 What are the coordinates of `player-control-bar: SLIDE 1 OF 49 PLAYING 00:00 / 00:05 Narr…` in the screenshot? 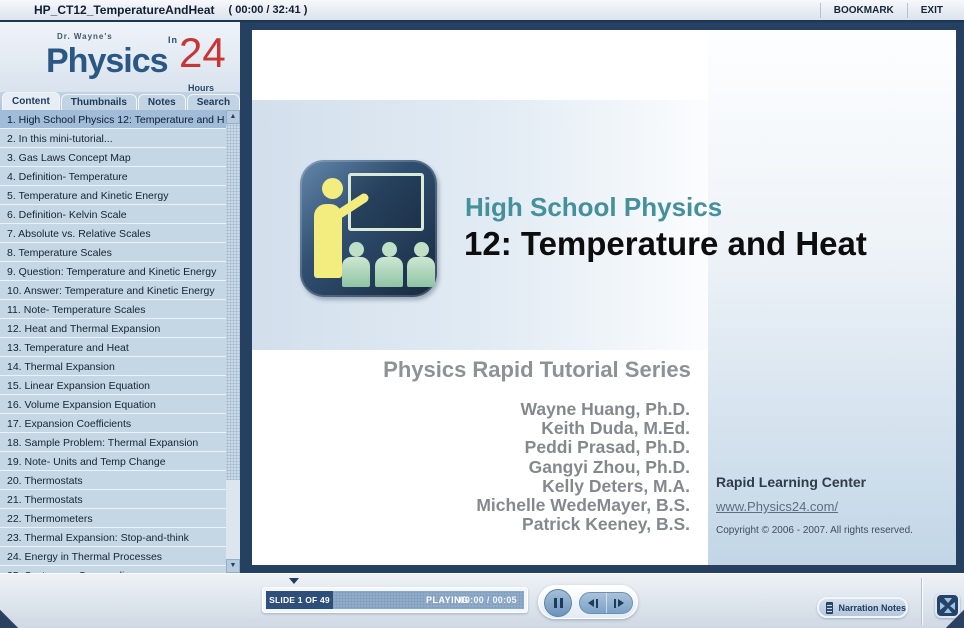 It's located at (482, 600).